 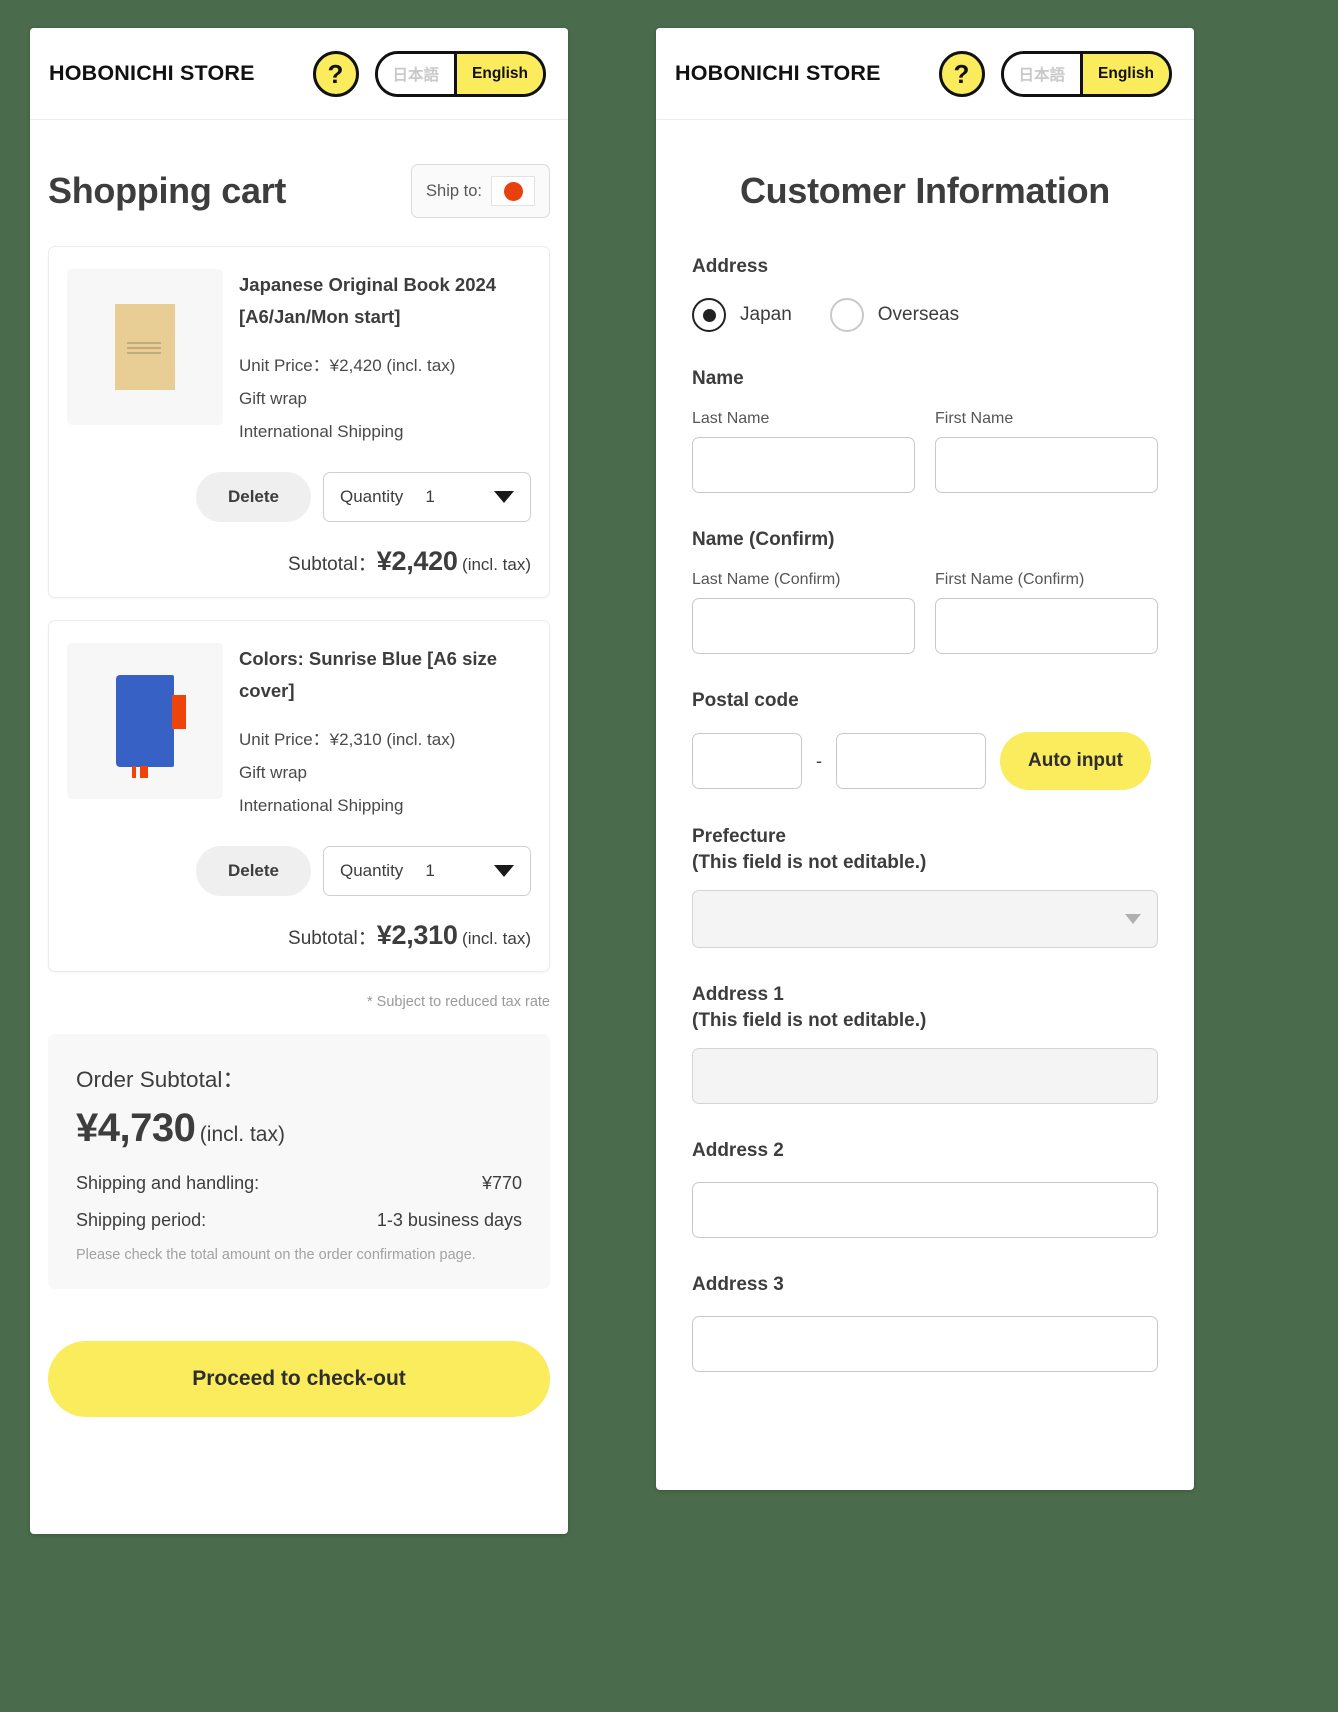 I want to click on address2-group: Address 2, so click(x=925, y=1189).